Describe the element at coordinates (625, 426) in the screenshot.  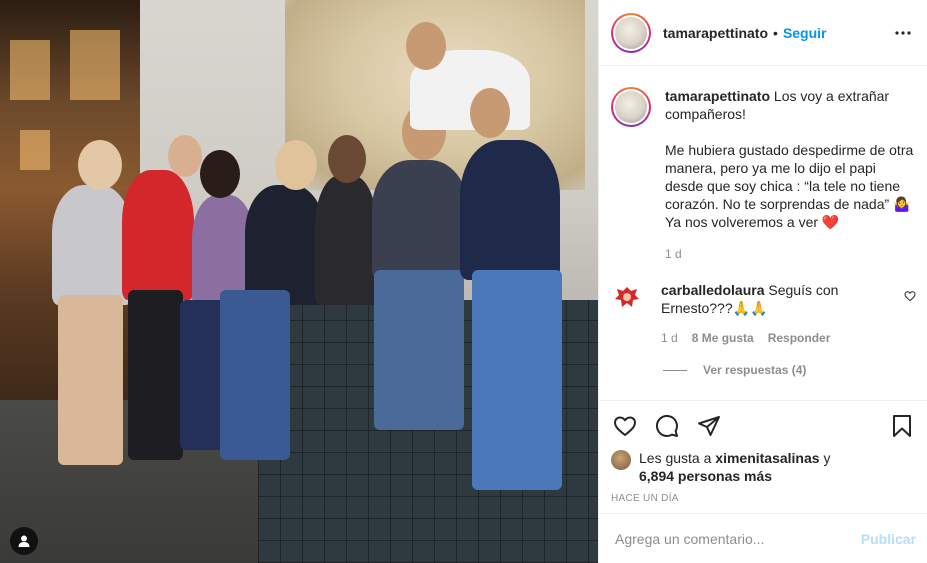
I see `heart-icon` at that location.